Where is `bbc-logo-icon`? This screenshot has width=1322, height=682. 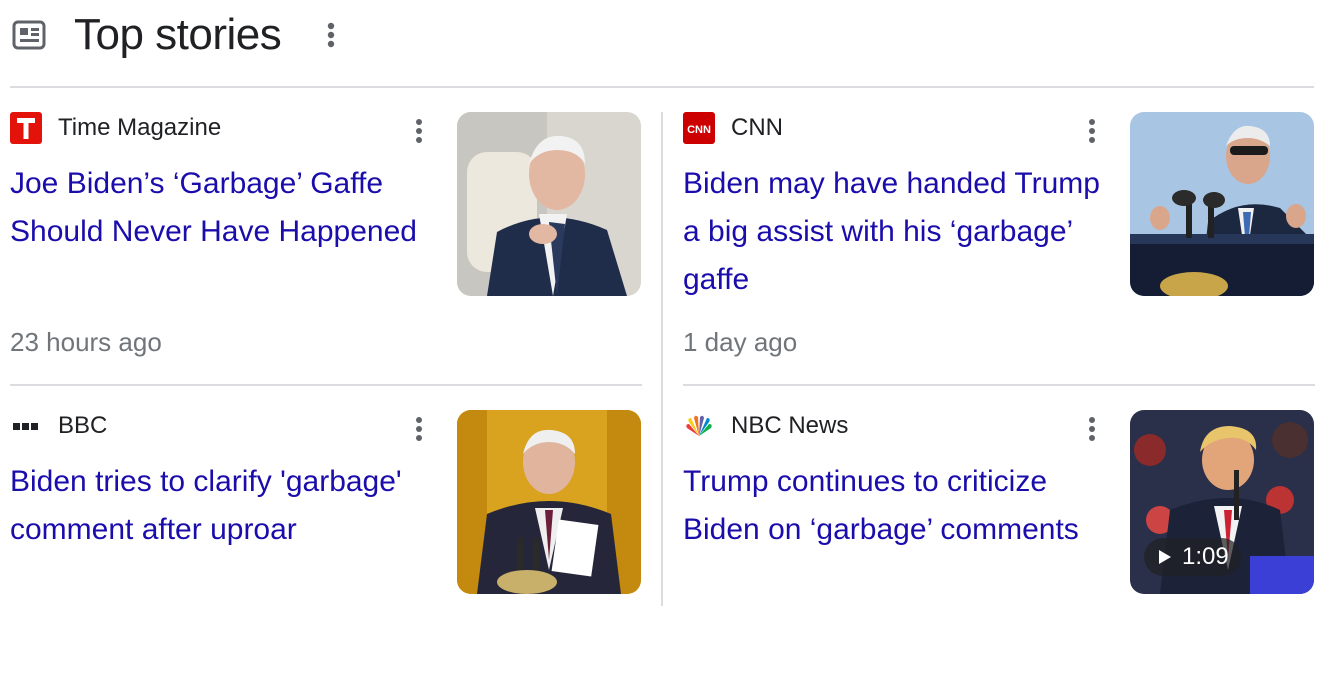
bbc-logo-icon is located at coordinates (25, 426).